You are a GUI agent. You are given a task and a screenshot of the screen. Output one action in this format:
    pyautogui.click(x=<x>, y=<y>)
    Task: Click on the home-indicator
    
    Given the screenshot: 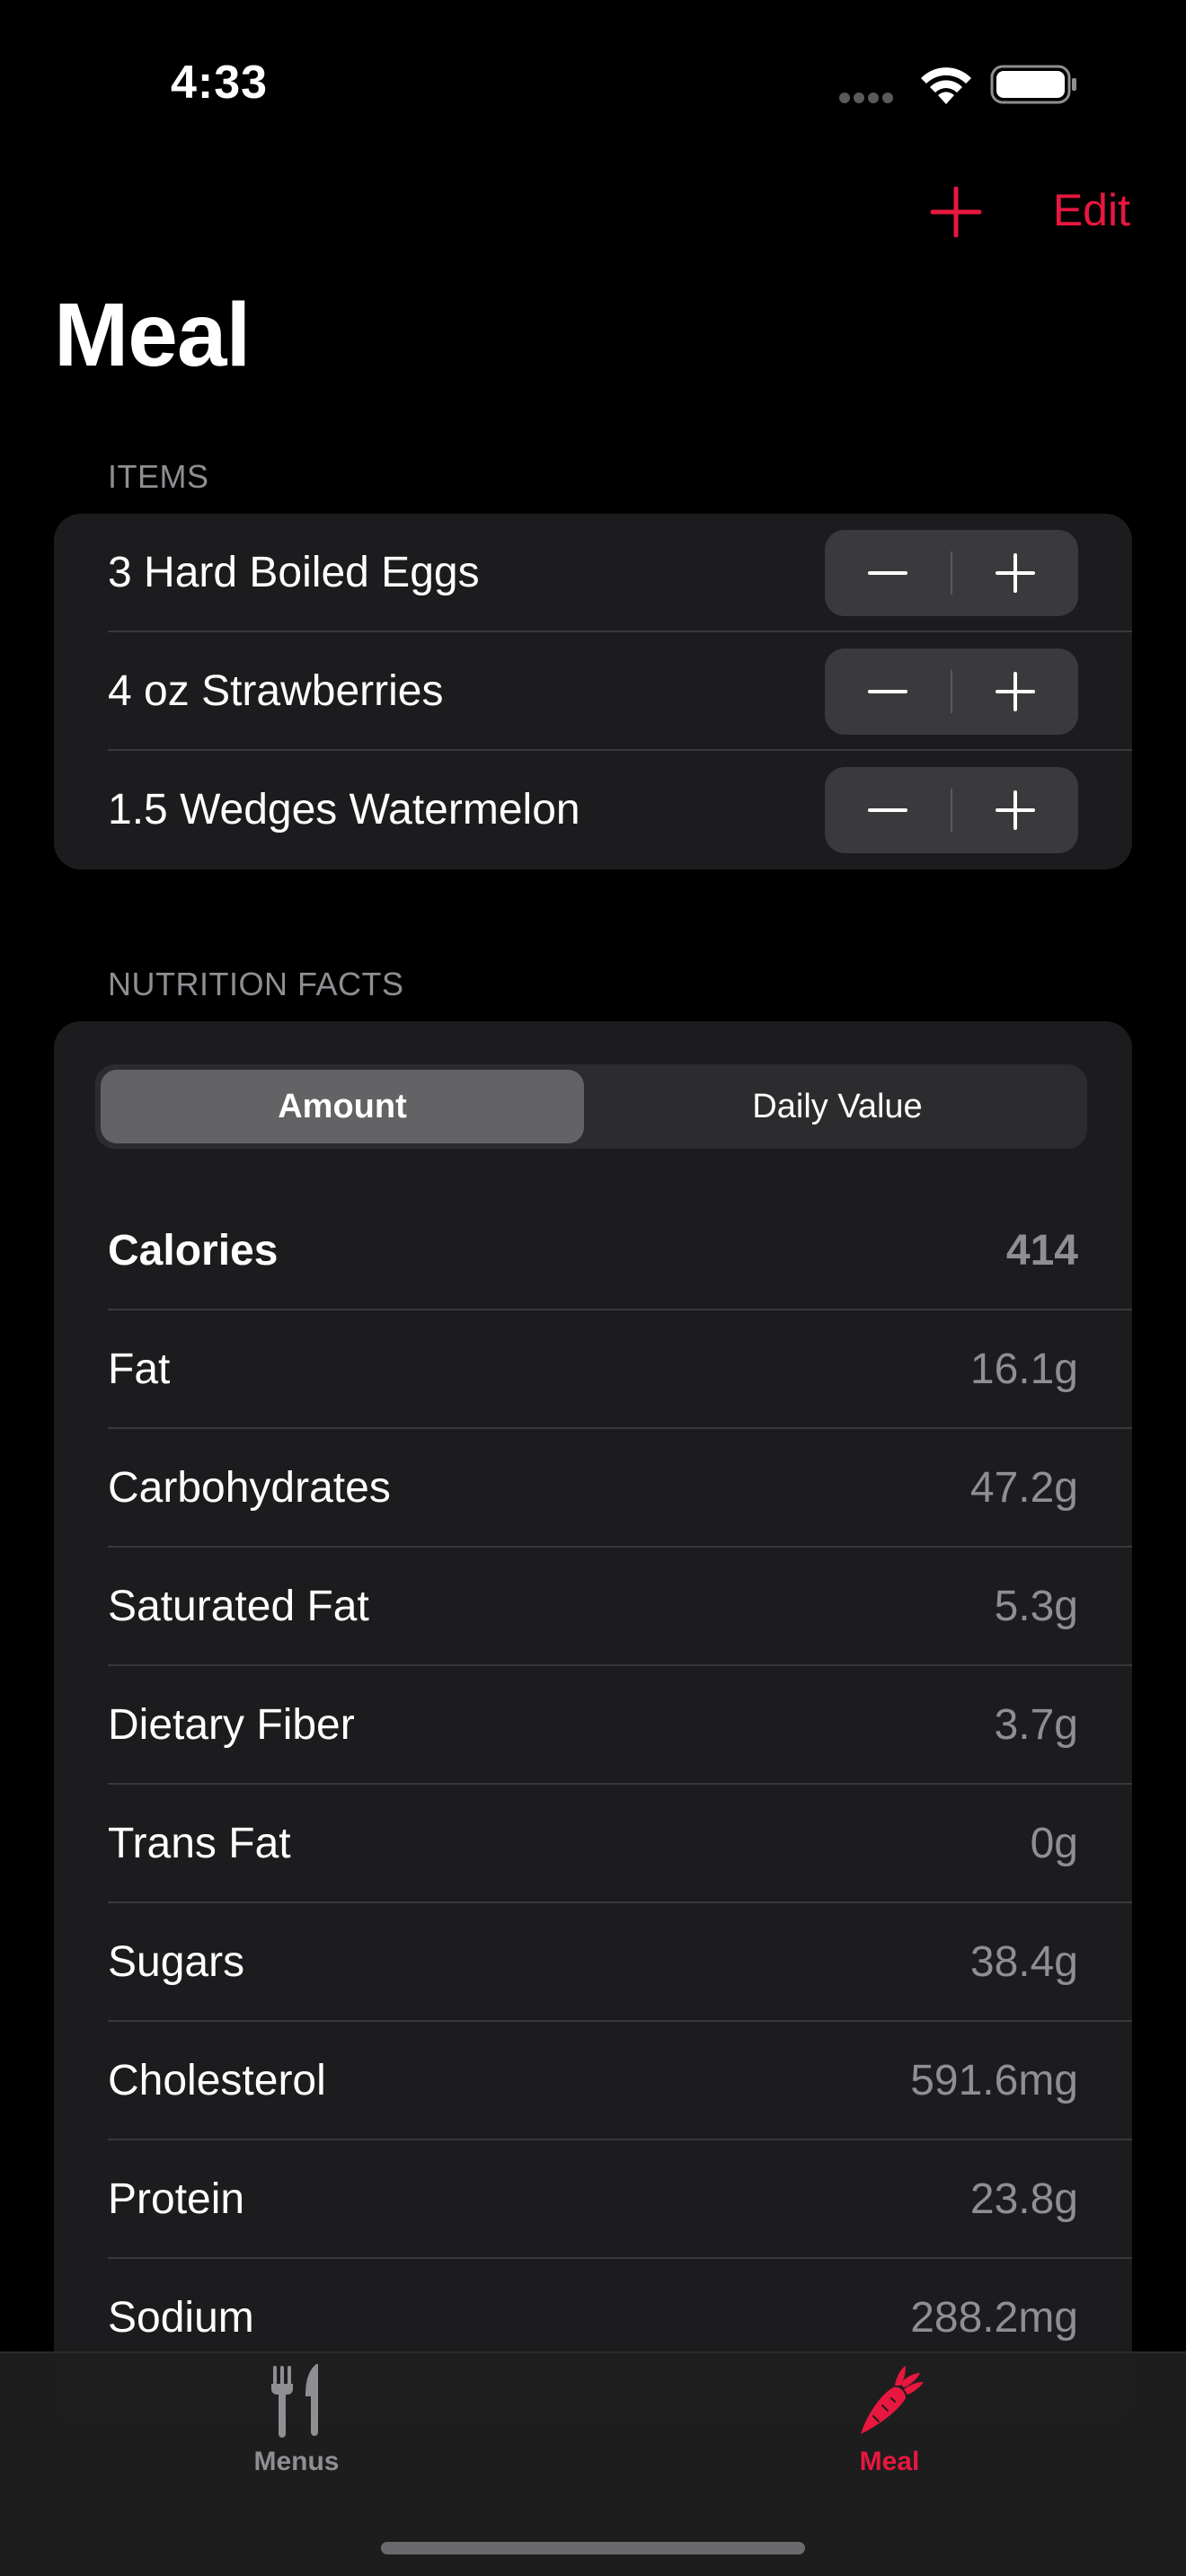 What is the action you would take?
    pyautogui.click(x=593, y=2548)
    